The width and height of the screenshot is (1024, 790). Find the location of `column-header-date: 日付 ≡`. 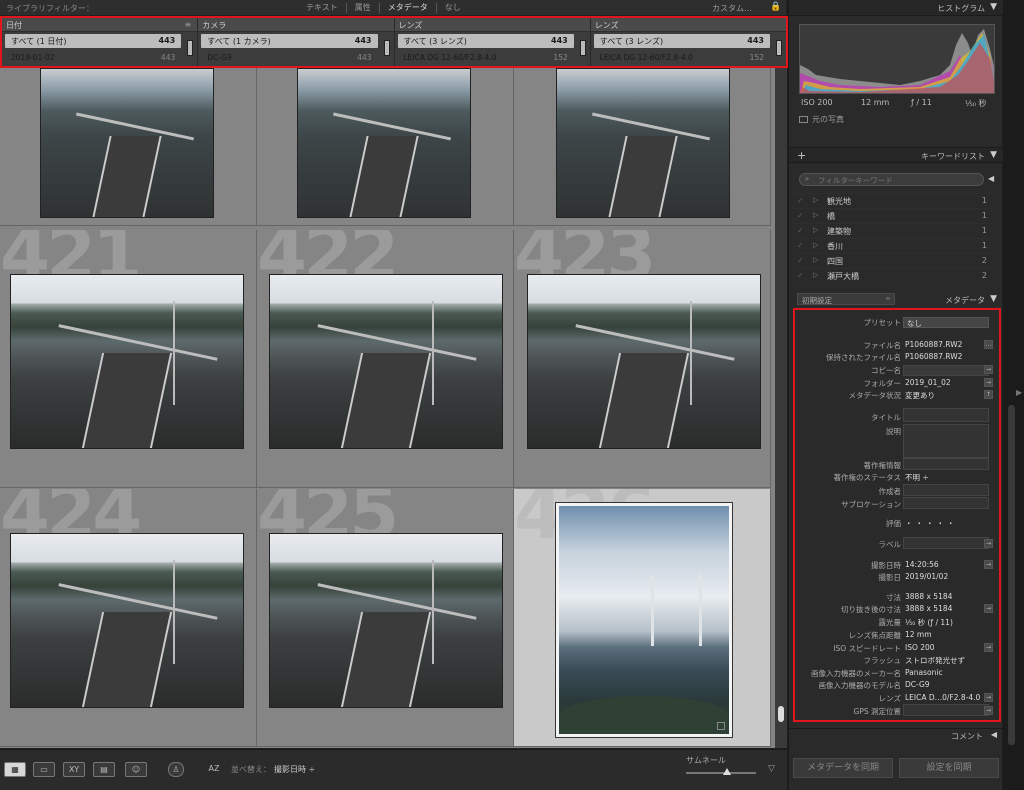

column-header-date: 日付 ≡ is located at coordinates (100, 25).